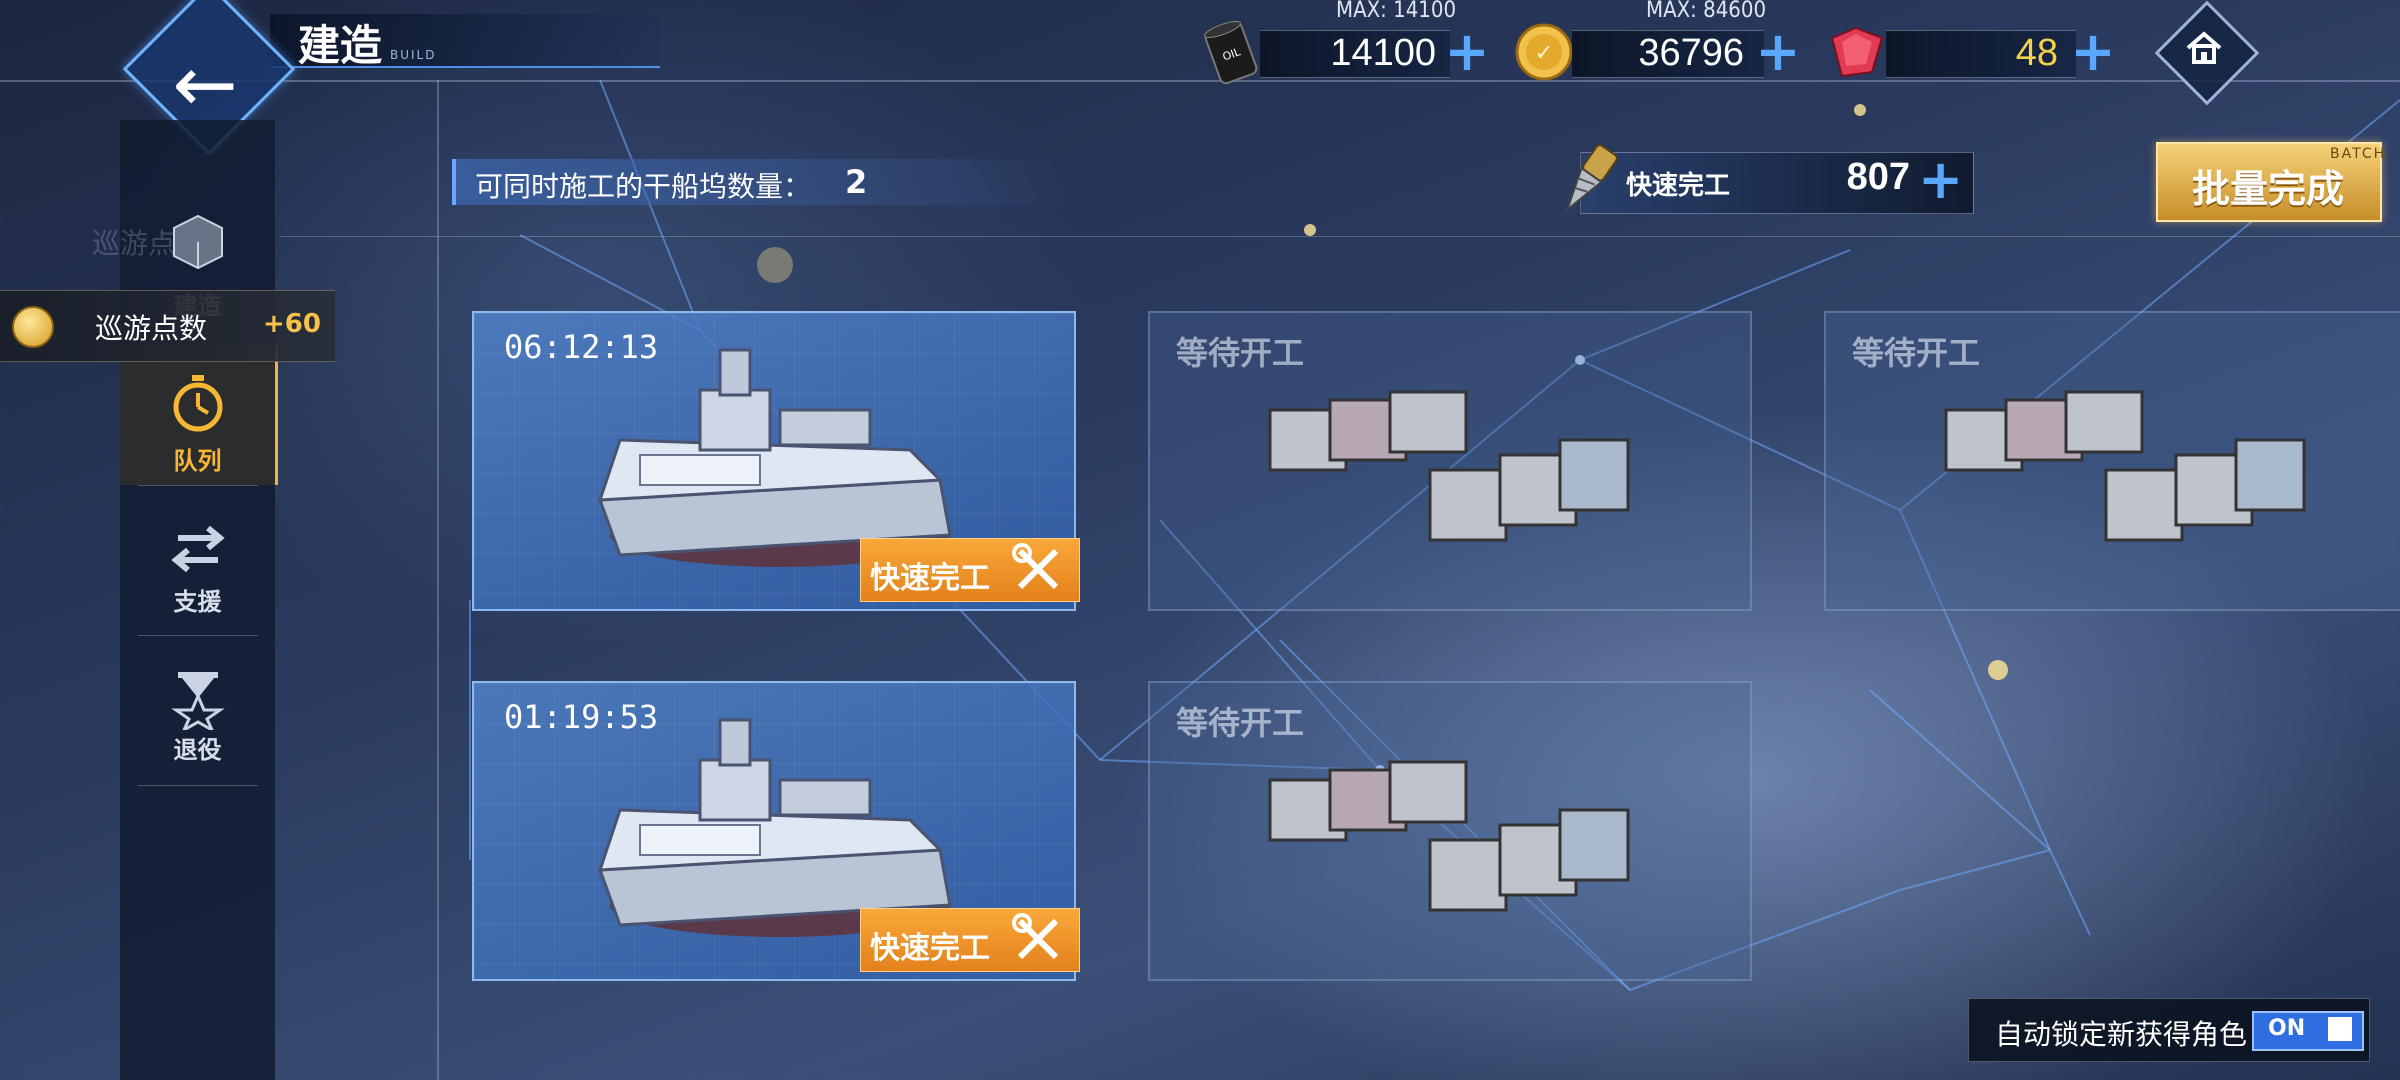 This screenshot has width=2400, height=1080. Describe the element at coordinates (930, 948) in the screenshot. I see `quick-finish-button-2-label: 快速完工` at that location.